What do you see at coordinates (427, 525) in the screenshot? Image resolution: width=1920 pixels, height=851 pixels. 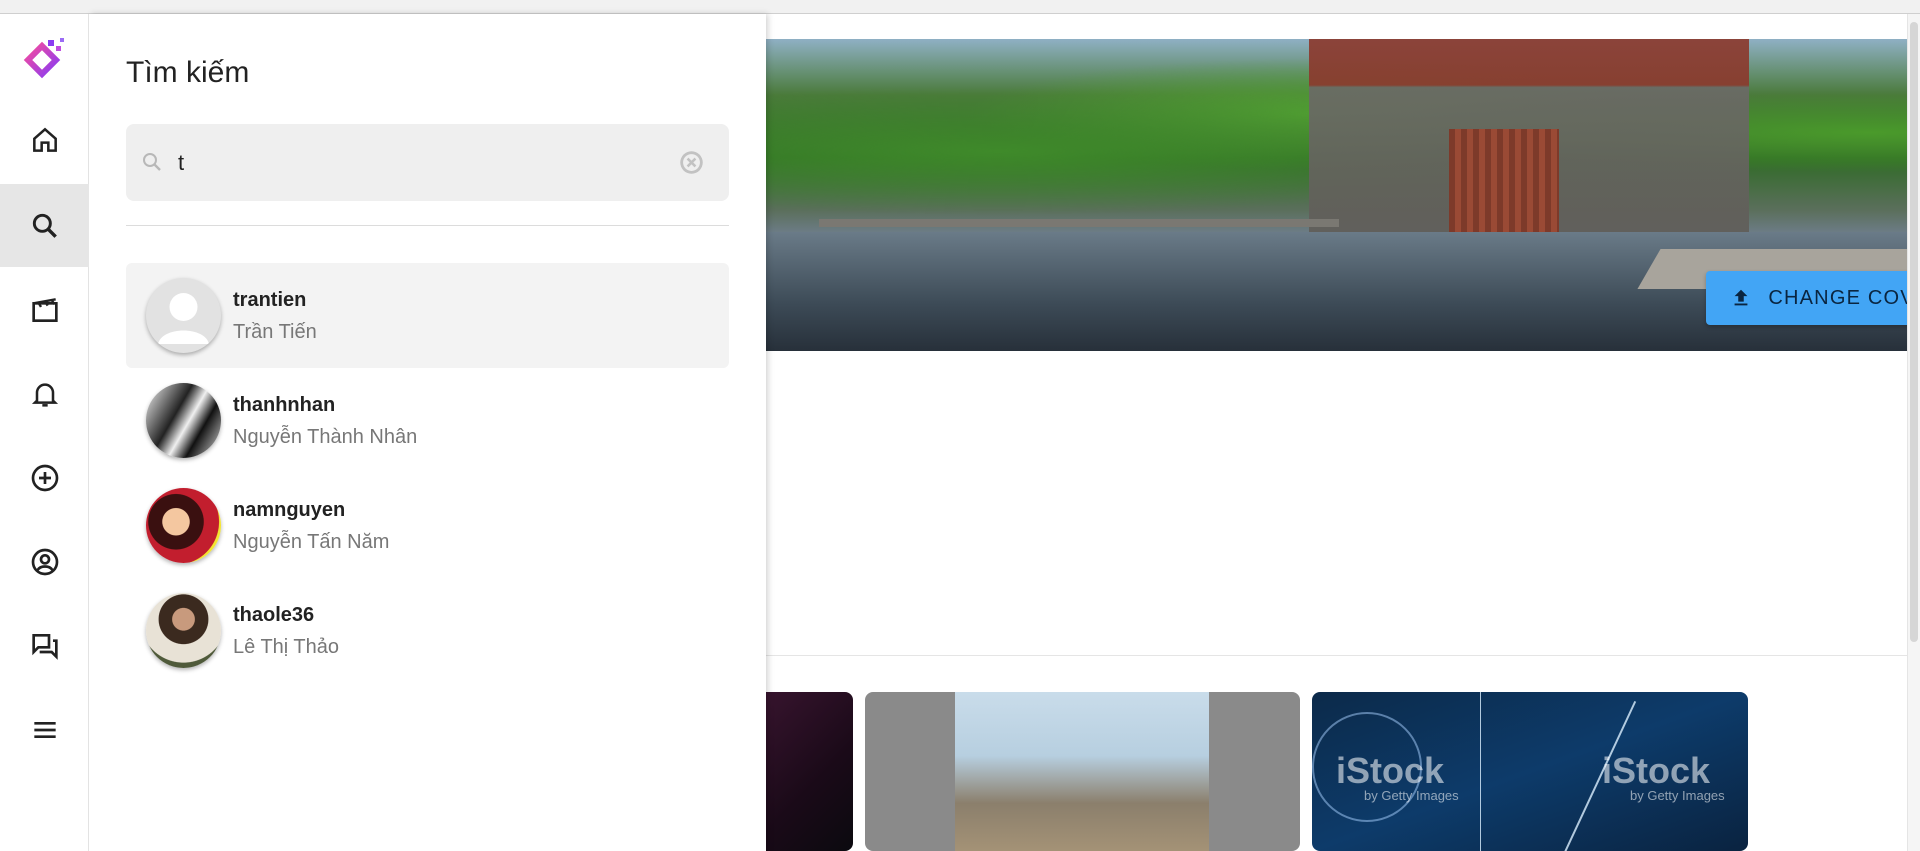 I see `search-result-item: namnguyen Nguyễn Tấn Năm` at bounding box center [427, 525].